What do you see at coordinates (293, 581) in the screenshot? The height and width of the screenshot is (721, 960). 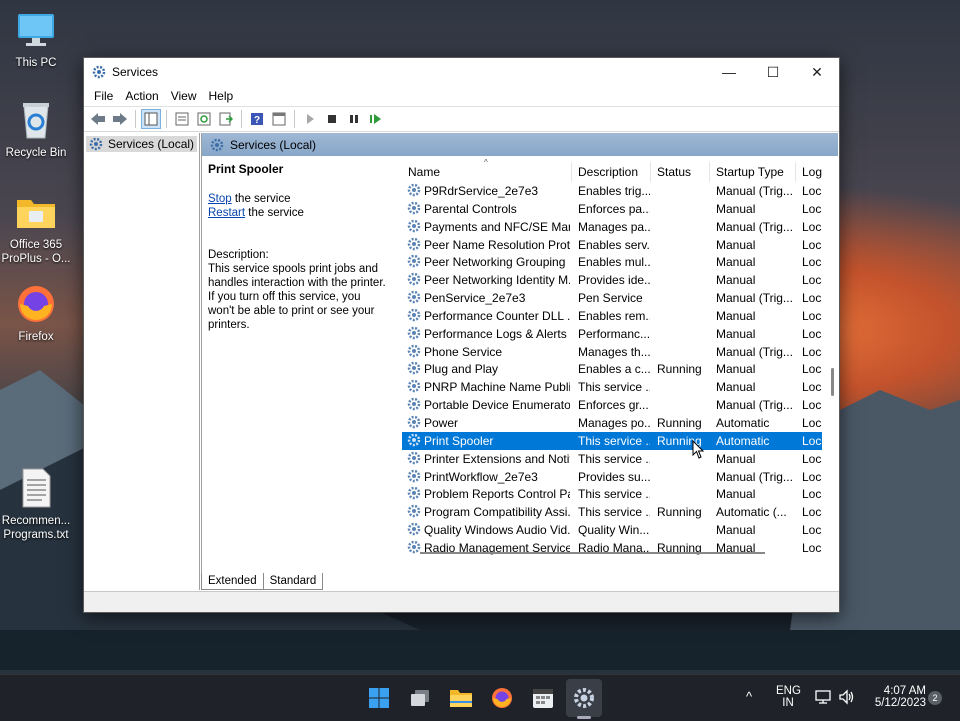 I see `tab-standard: Standard` at bounding box center [293, 581].